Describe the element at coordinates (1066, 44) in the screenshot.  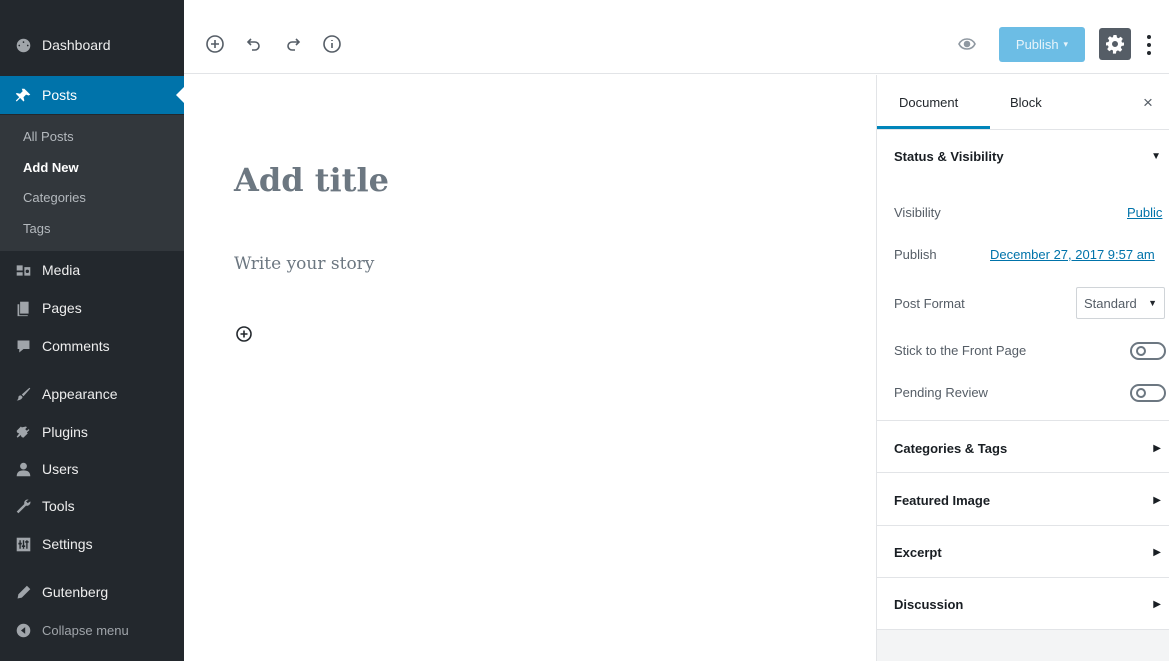
I see `chevron-down-icon: ▾` at that location.